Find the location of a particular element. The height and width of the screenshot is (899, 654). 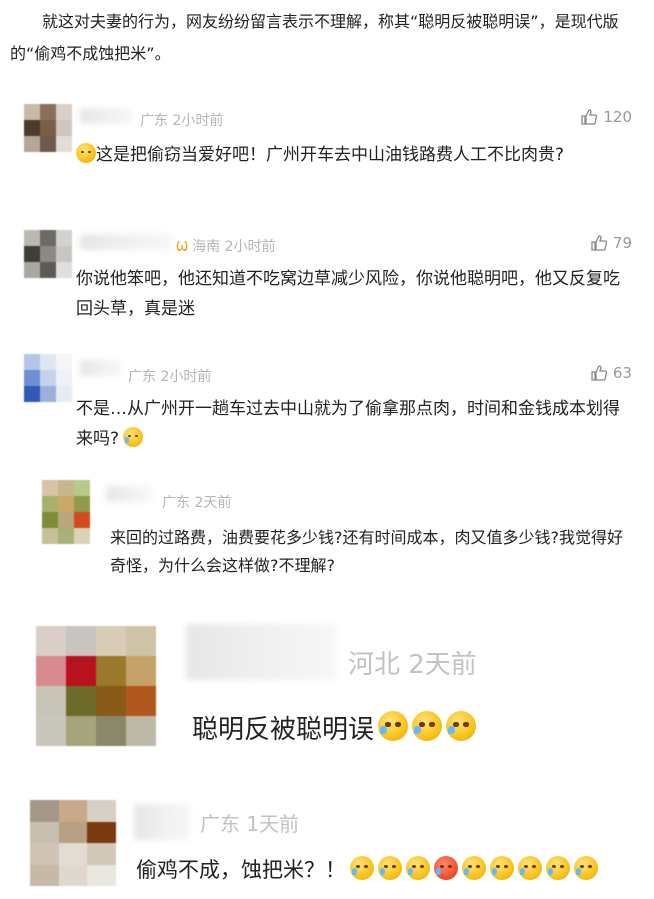

comment-text: 这是把偷窃当爱好吧！广州开车去中山油钱路费人工不比肉贵? is located at coordinates (346, 155).